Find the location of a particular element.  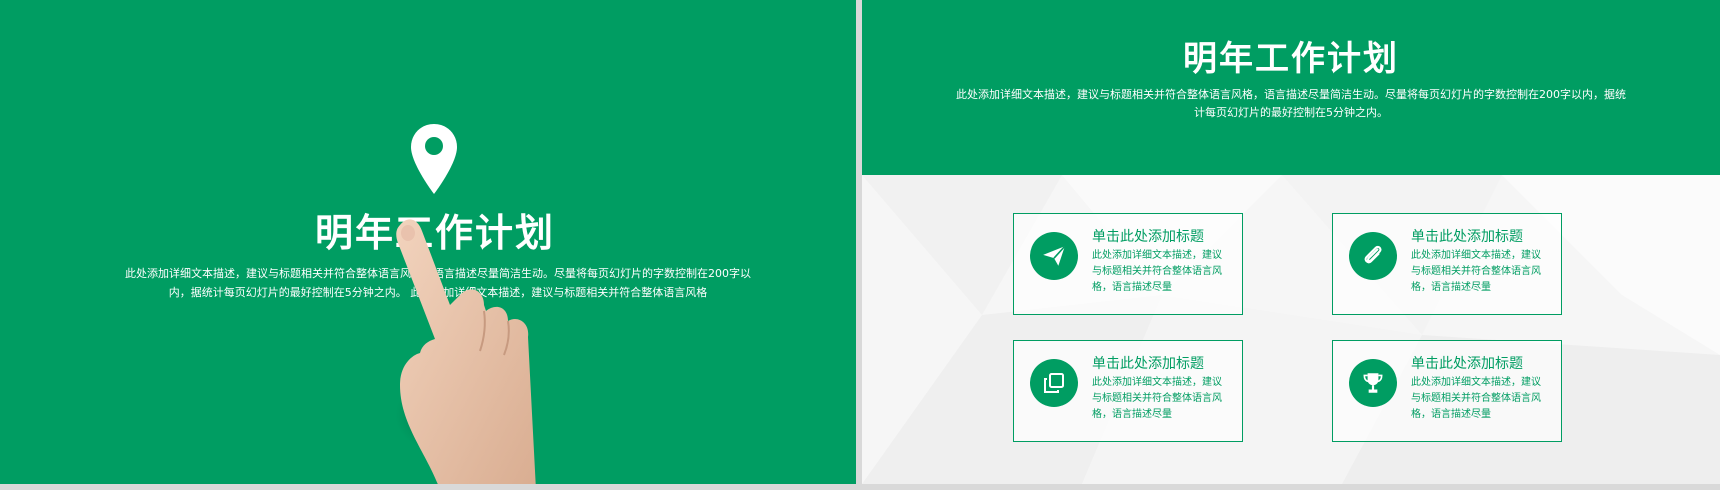

copy-icon is located at coordinates (1054, 383).